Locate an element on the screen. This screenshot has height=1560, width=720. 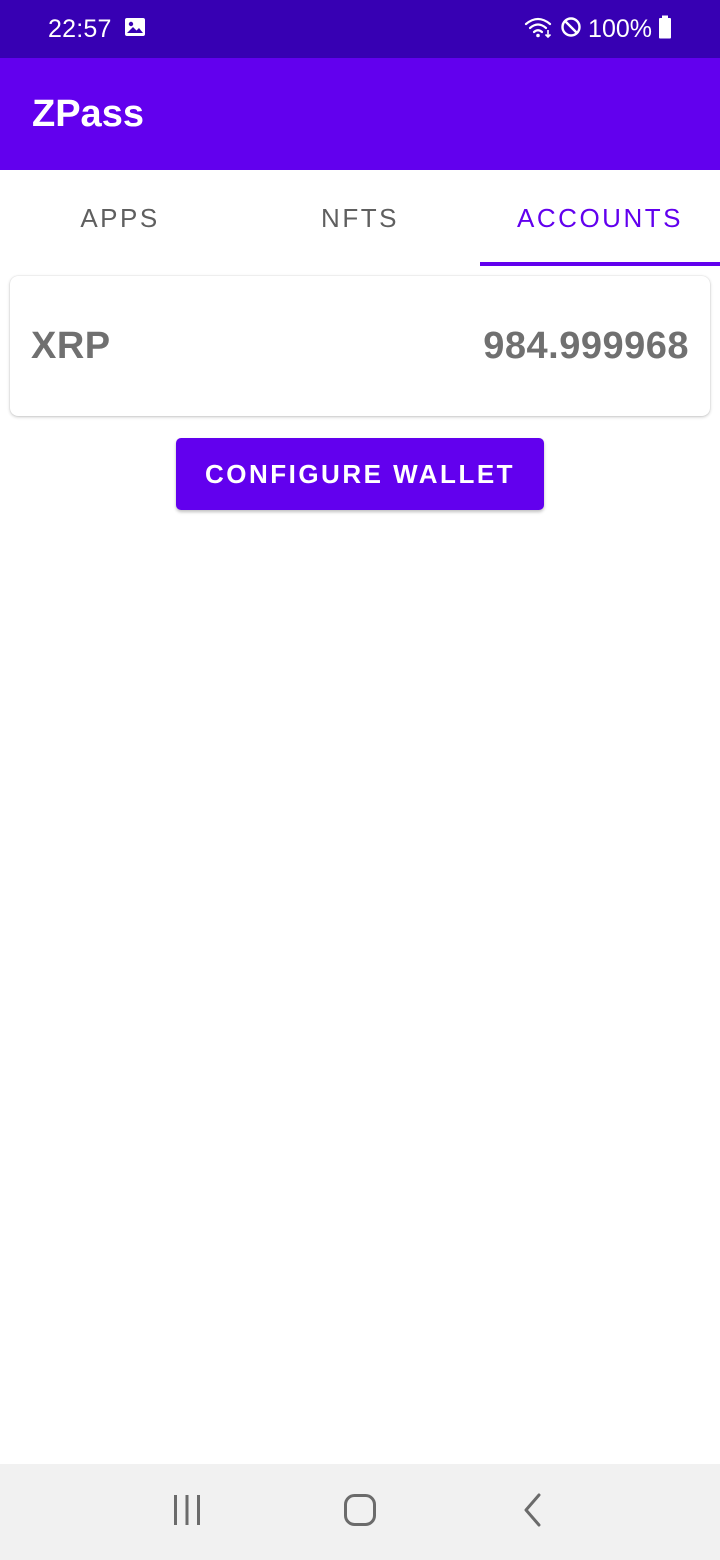
status-bar: 22:57 100% is located at coordinates (360, 29).